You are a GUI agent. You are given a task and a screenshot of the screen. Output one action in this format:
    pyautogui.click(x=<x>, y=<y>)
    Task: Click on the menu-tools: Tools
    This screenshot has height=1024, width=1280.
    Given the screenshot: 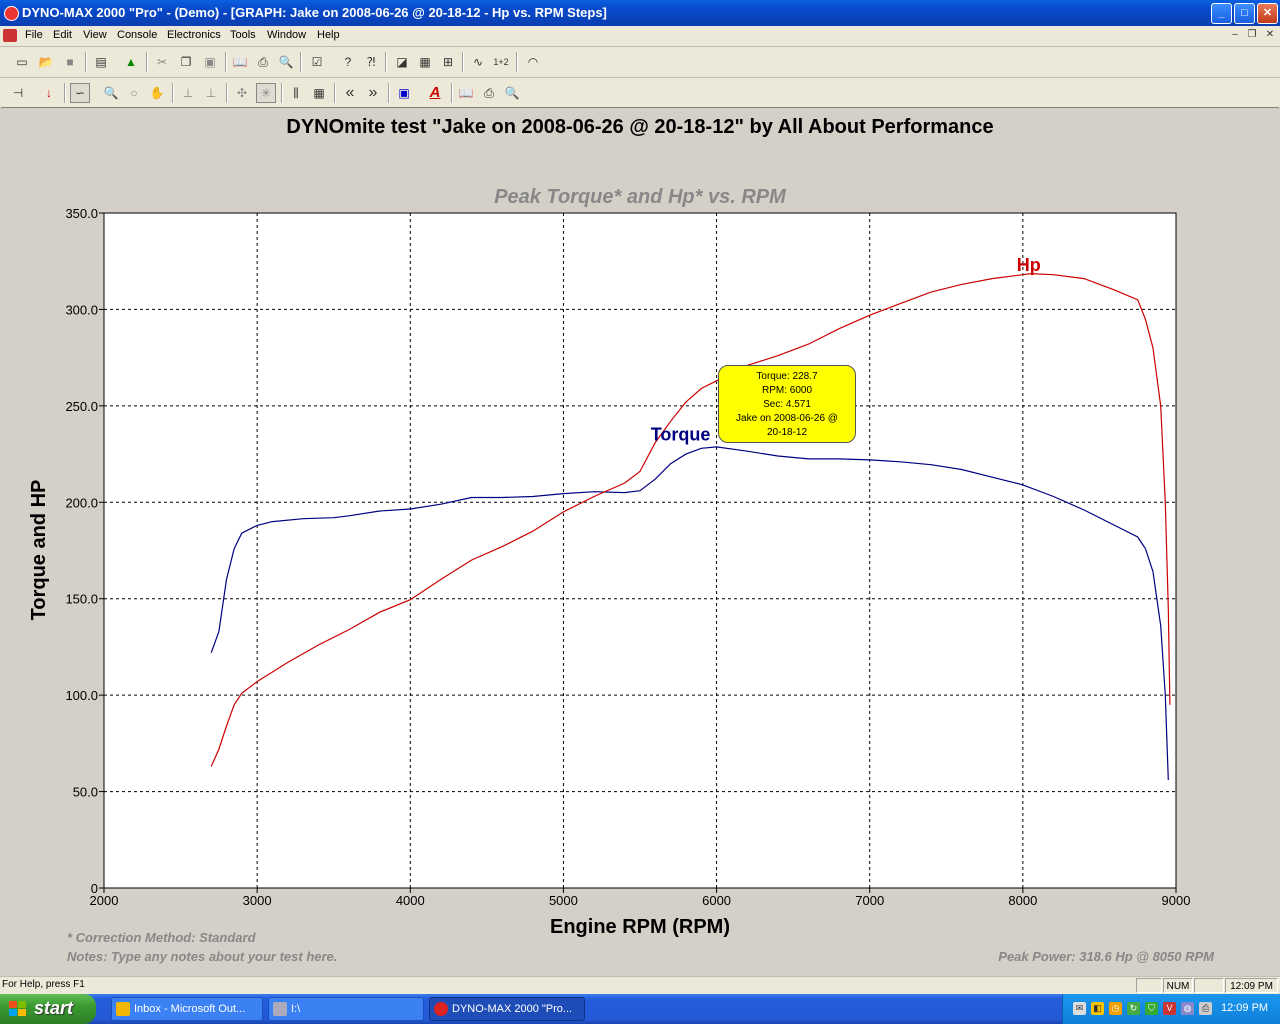 What is the action you would take?
    pyautogui.click(x=243, y=35)
    